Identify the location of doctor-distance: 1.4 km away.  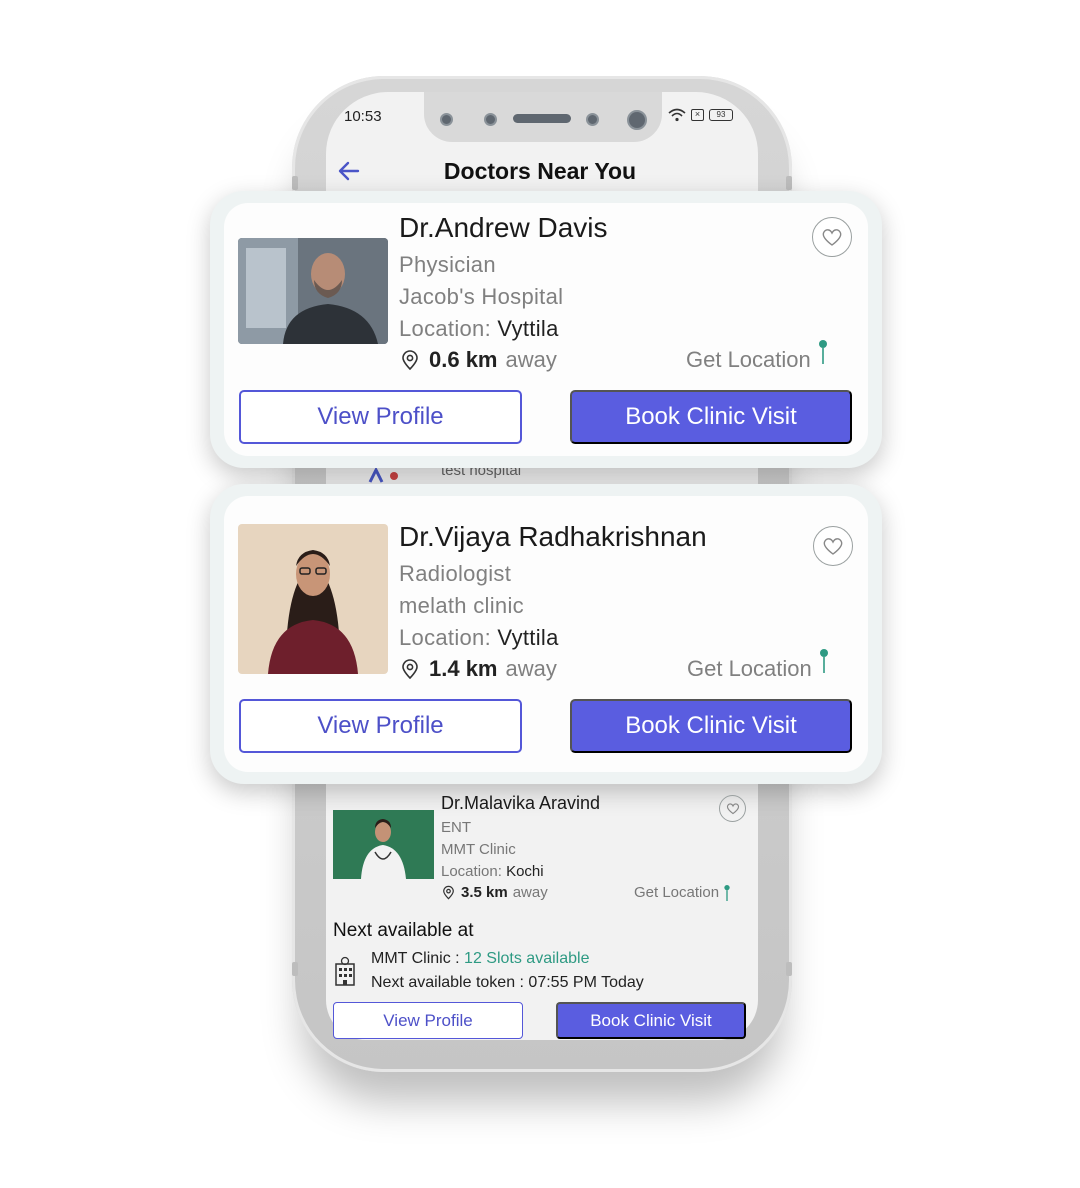
(478, 669).